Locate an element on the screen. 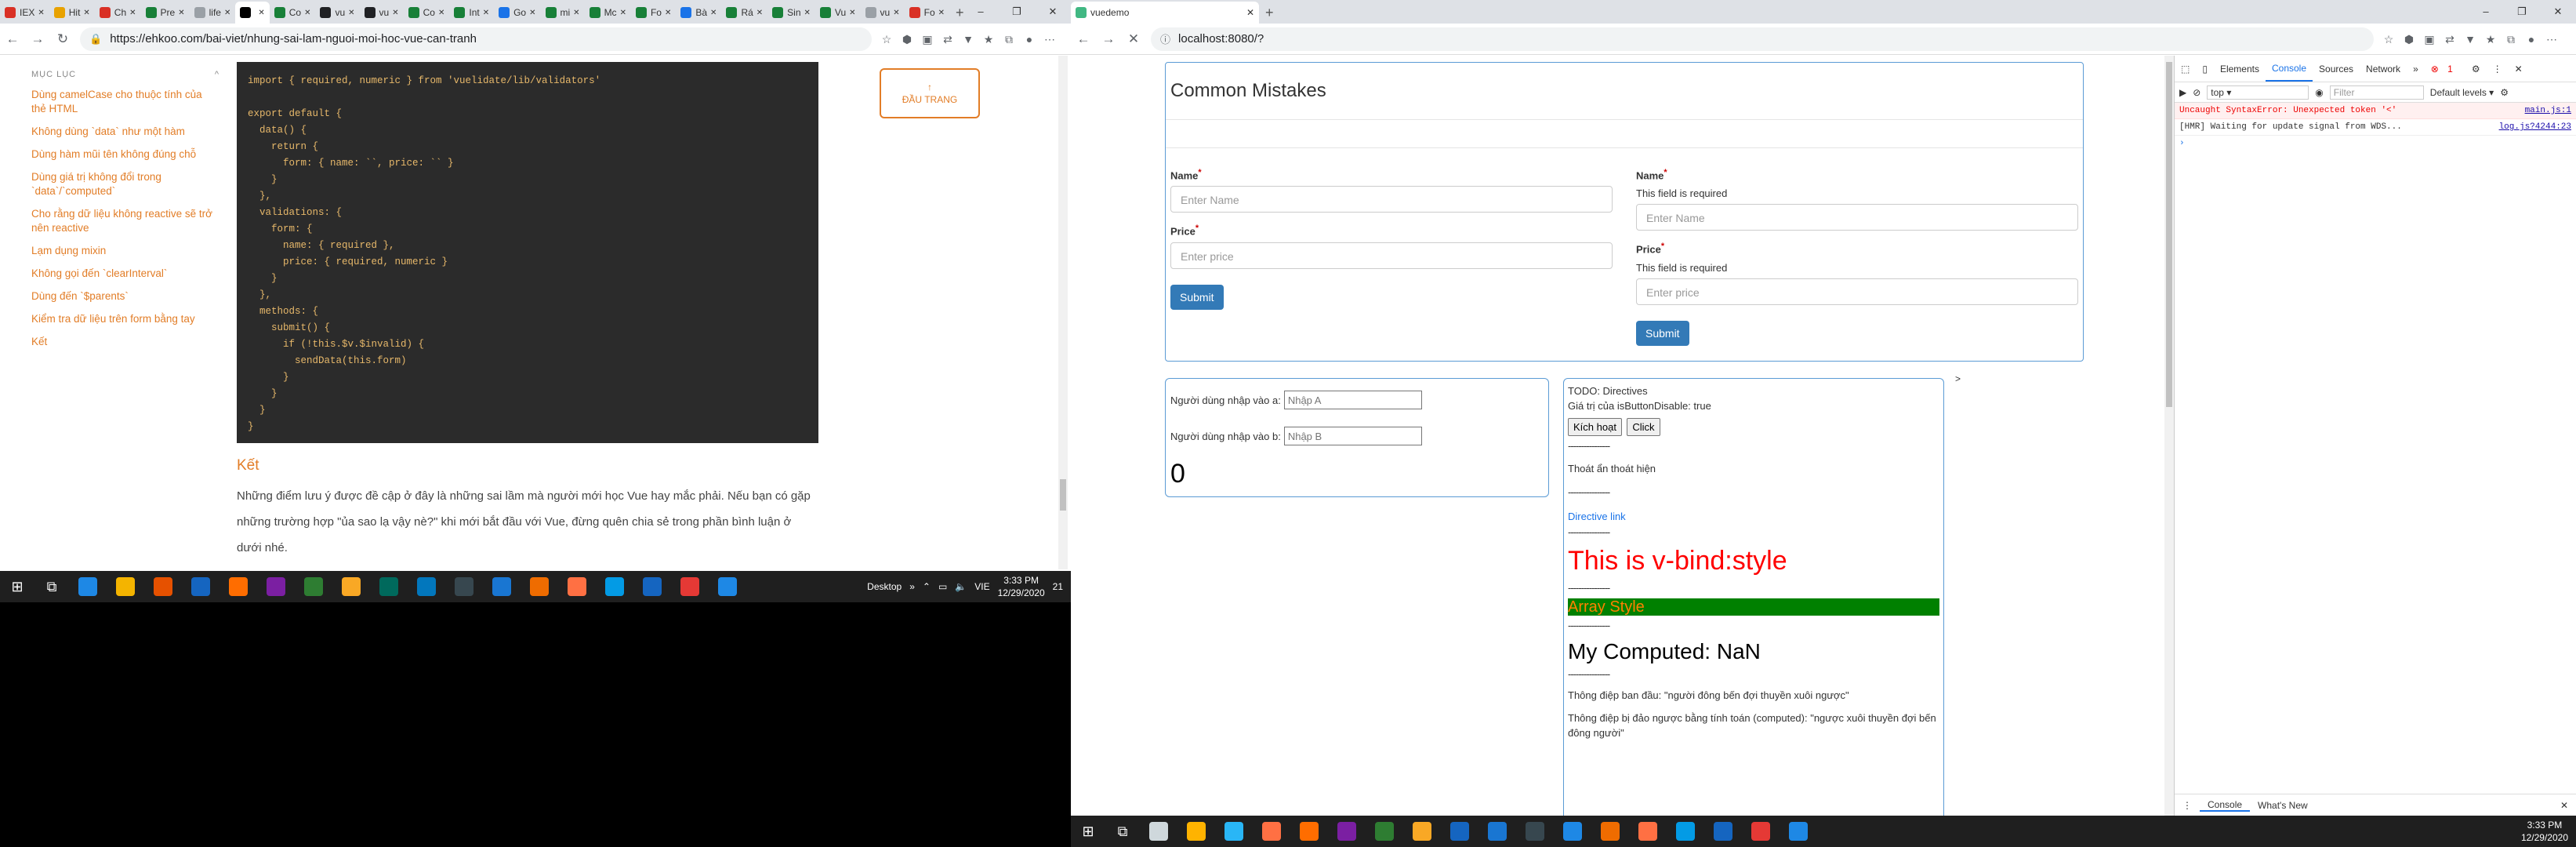 The image size is (2576, 847). tab-vuedemo: vuedemo ✕ is located at coordinates (1165, 13).